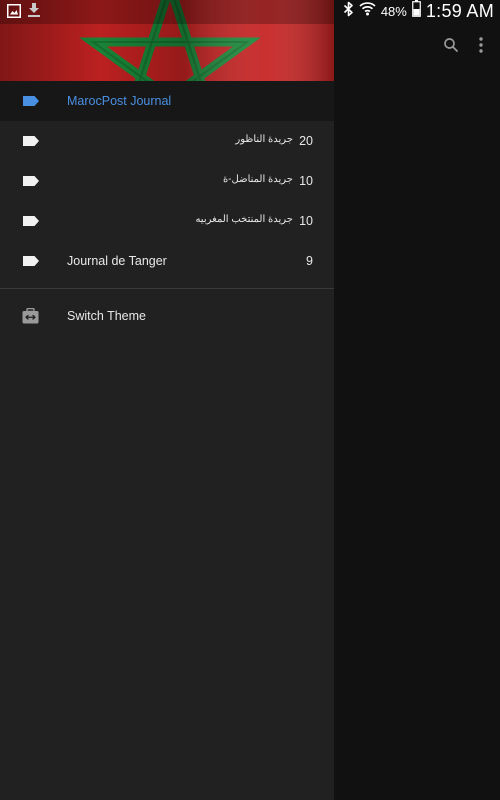 This screenshot has width=500, height=800. I want to click on drawer-item-label: Journal de Tanger, so click(117, 261).